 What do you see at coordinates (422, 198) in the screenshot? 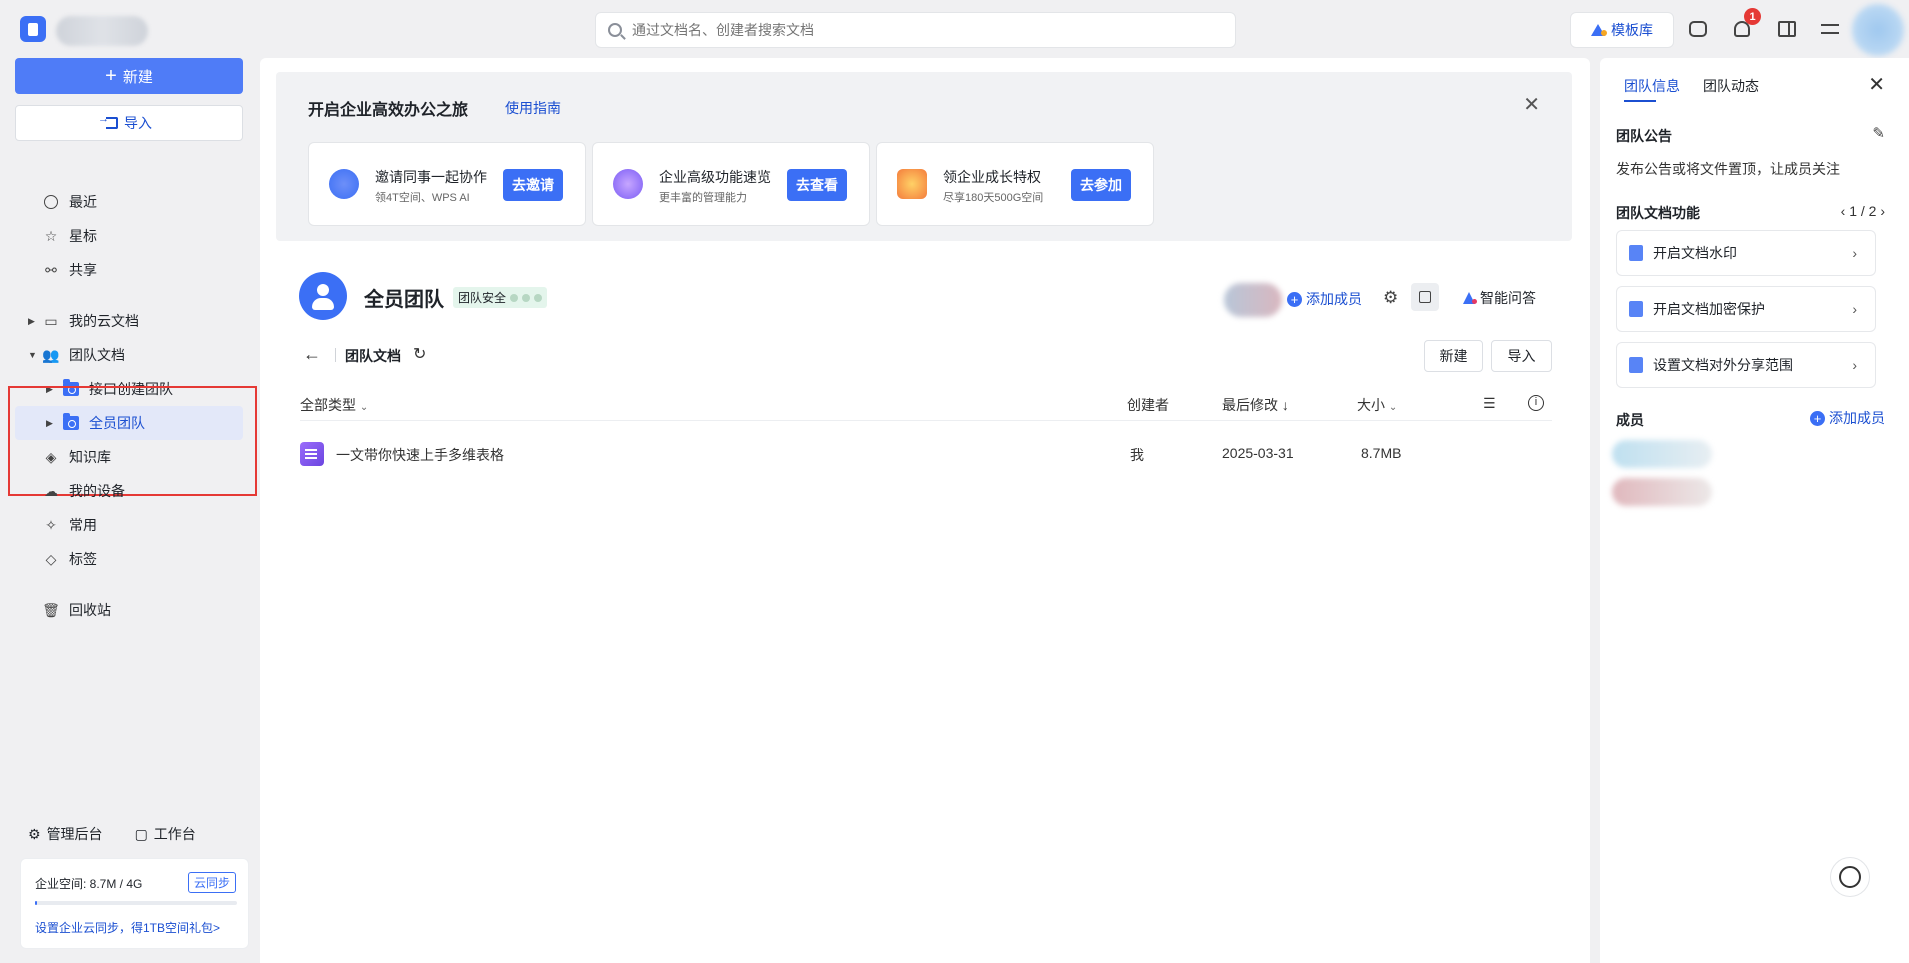
I see `promo-card-subtitle: 领4T空间、WPS AI` at bounding box center [422, 198].